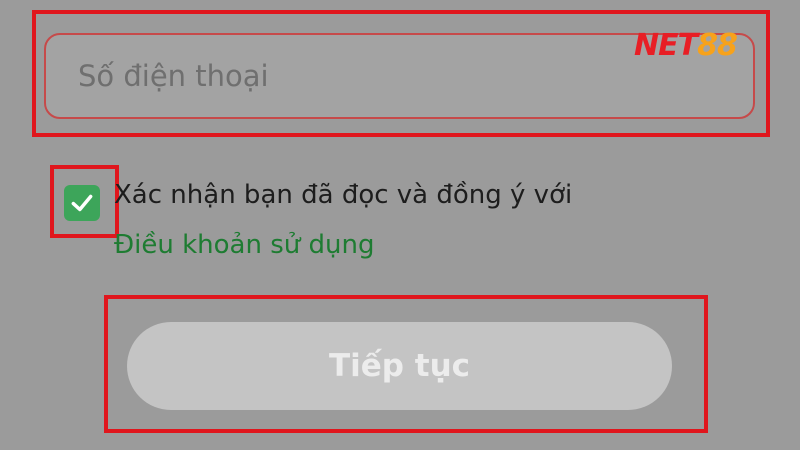 This screenshot has height=450, width=800. I want to click on check-icon, so click(82, 203).